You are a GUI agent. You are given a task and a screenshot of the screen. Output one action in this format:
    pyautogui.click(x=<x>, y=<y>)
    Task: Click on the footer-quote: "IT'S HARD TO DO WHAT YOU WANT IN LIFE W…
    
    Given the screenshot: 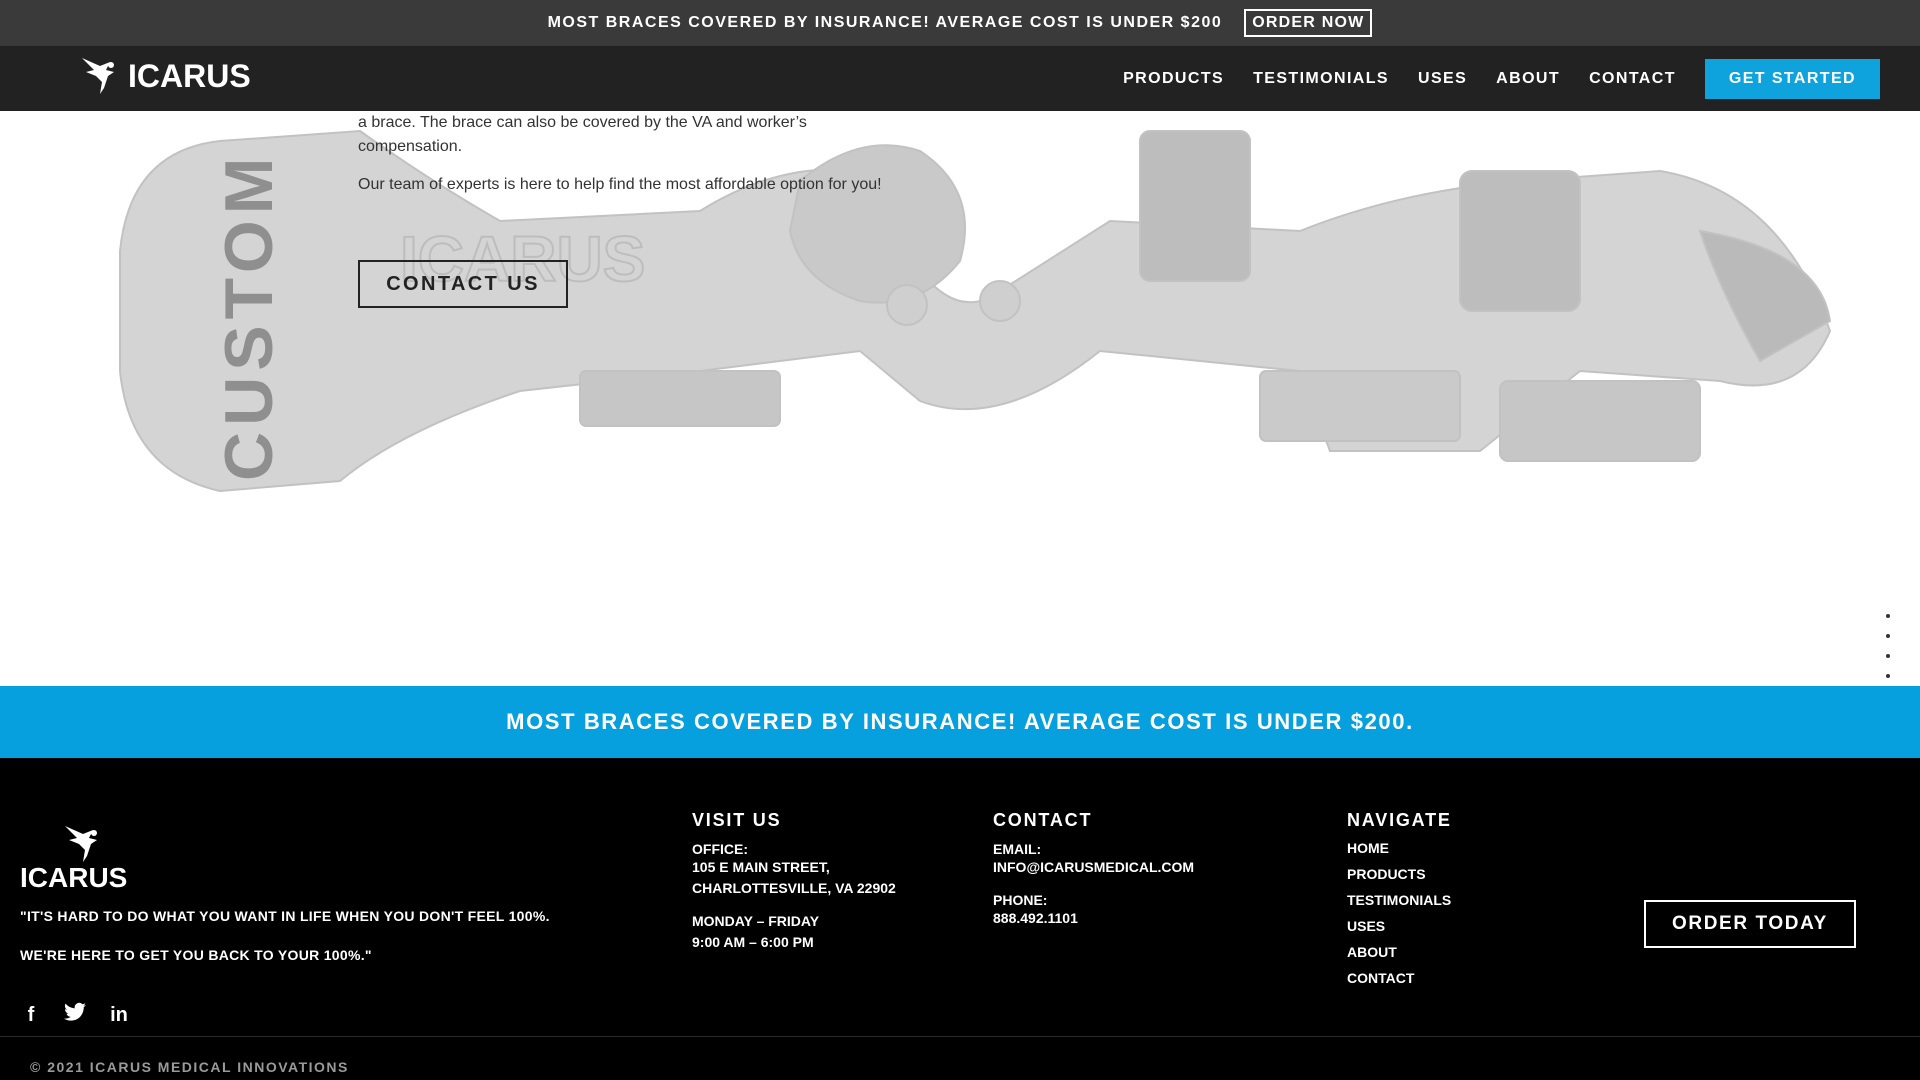 What is the action you would take?
    pyautogui.click(x=285, y=947)
    